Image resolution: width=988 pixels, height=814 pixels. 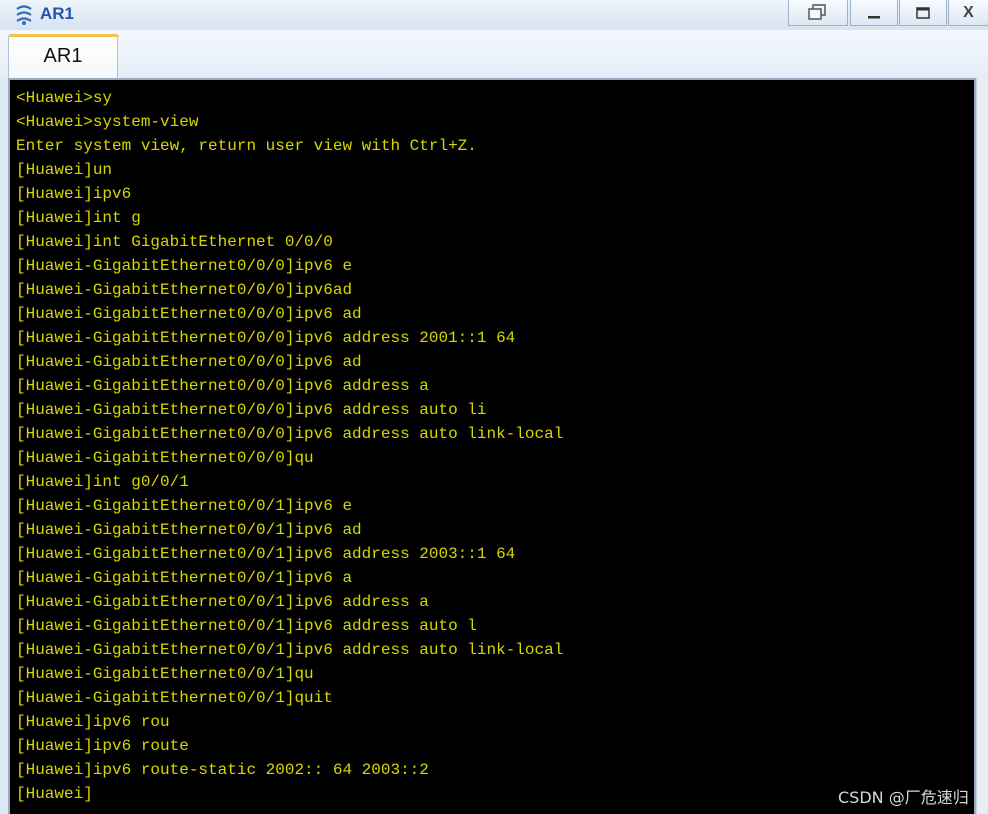 I want to click on restore-down-button, so click(x=818, y=13).